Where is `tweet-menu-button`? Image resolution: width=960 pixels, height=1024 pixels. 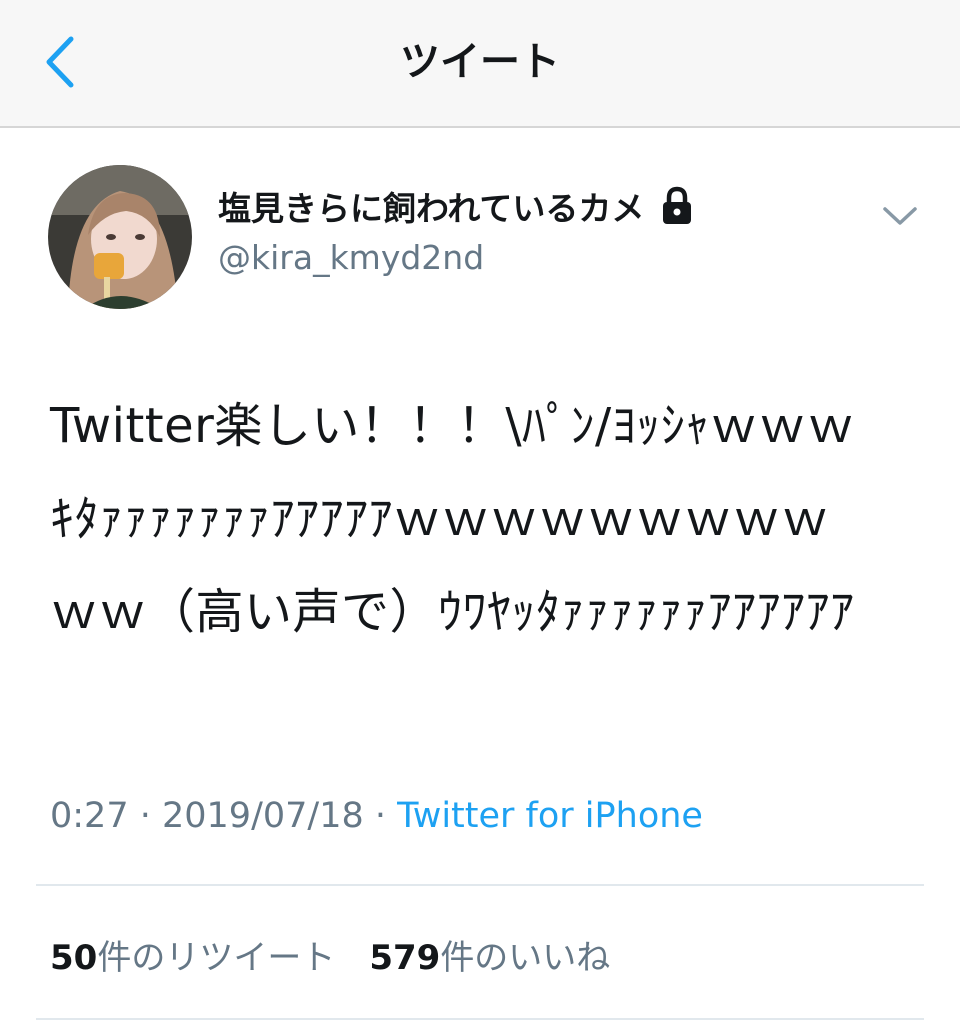 tweet-menu-button is located at coordinates (900, 216).